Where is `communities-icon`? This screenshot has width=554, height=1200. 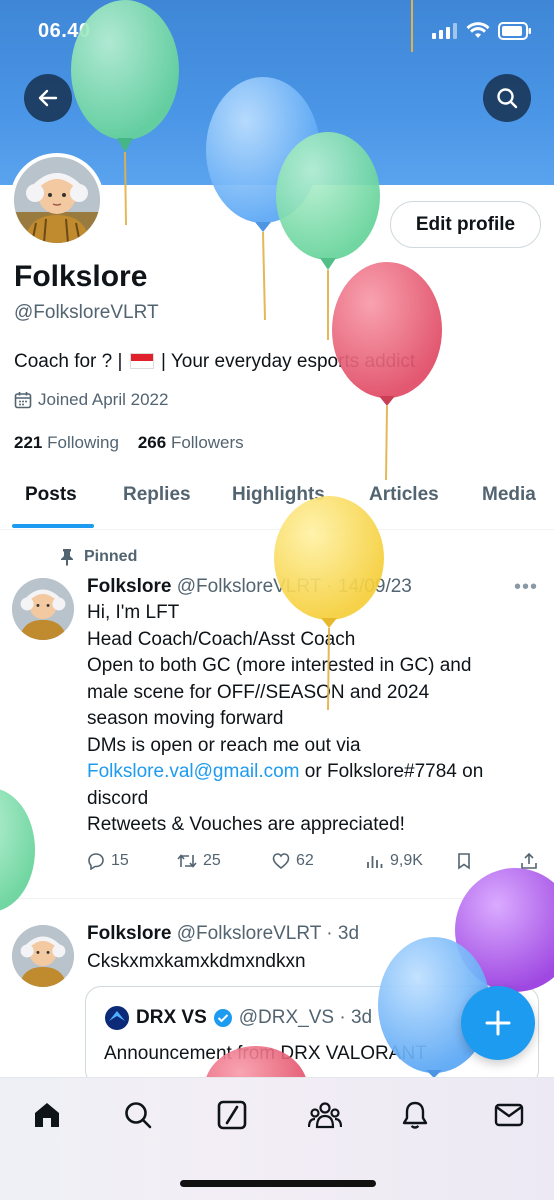 communities-icon is located at coordinates (325, 1115).